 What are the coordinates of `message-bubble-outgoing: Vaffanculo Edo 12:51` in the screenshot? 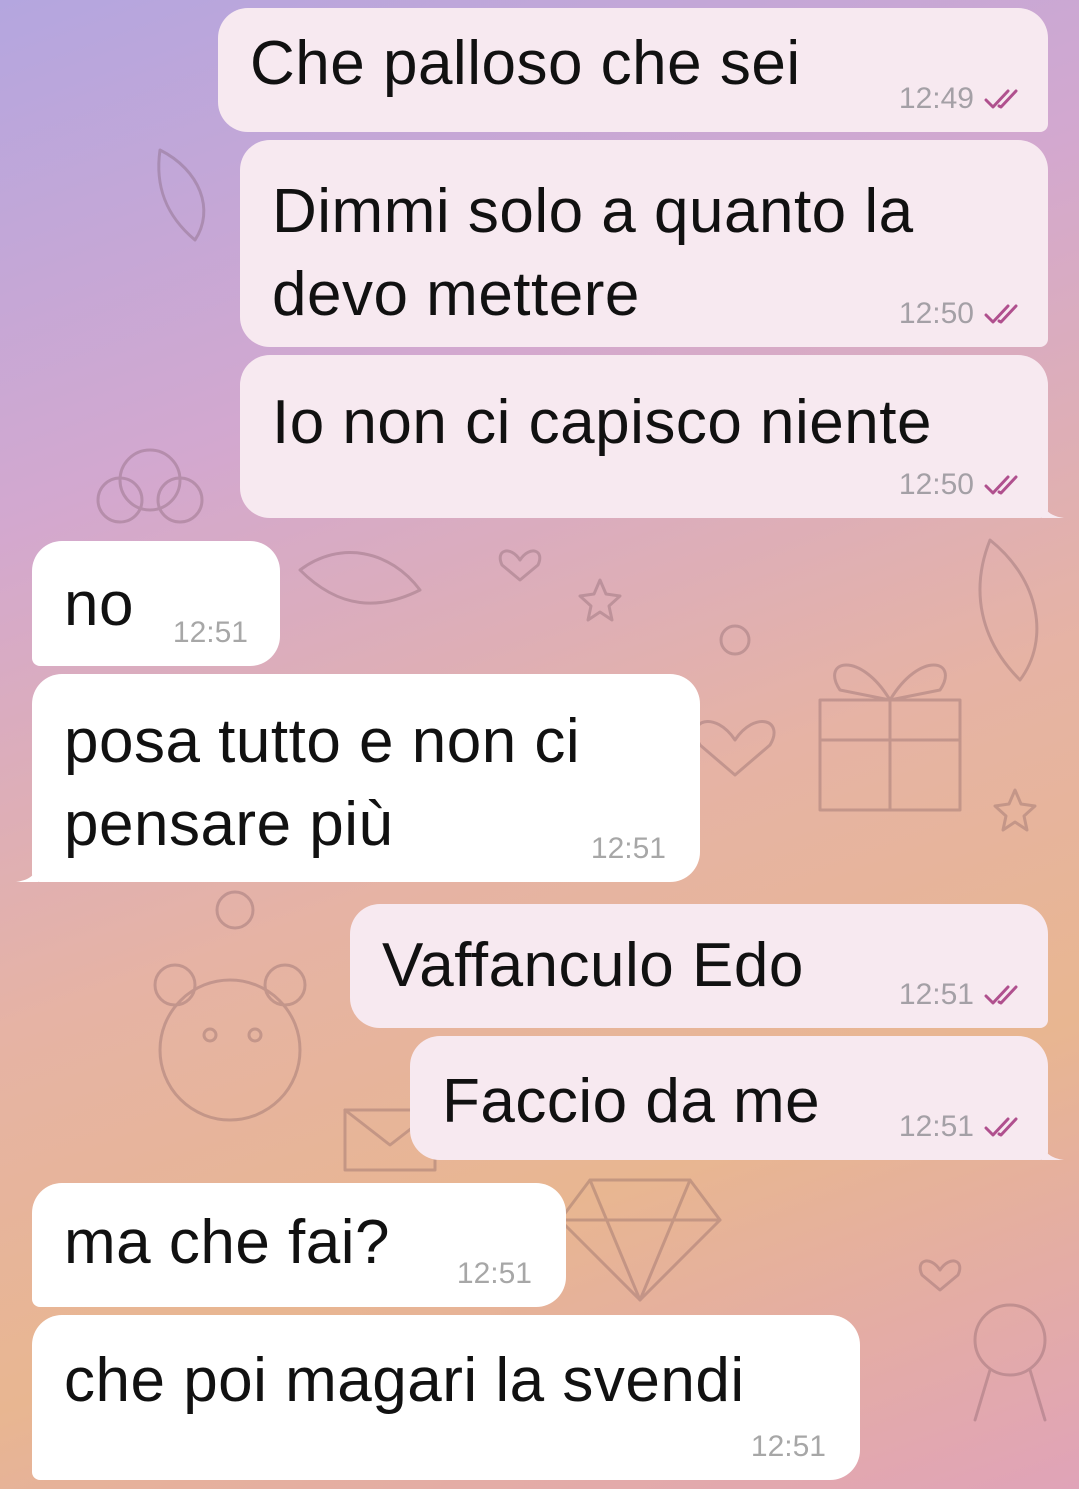 It's located at (699, 966).